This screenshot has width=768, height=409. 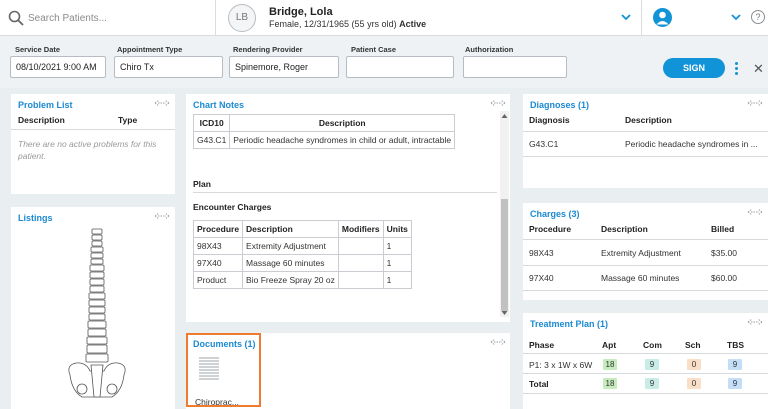 What do you see at coordinates (694, 364) in the screenshot?
I see `sch-count-badge: 0` at bounding box center [694, 364].